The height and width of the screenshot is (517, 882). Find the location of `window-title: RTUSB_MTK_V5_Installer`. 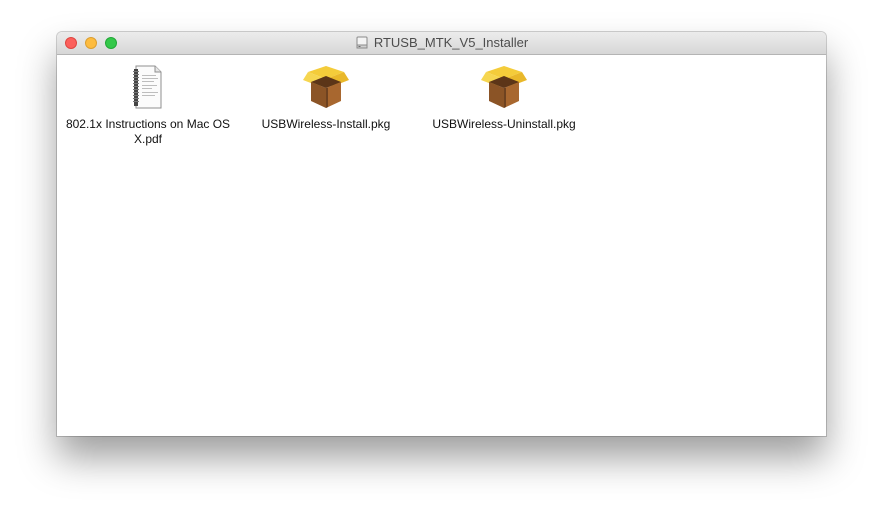

window-title: RTUSB_MTK_V5_Installer is located at coordinates (451, 42).